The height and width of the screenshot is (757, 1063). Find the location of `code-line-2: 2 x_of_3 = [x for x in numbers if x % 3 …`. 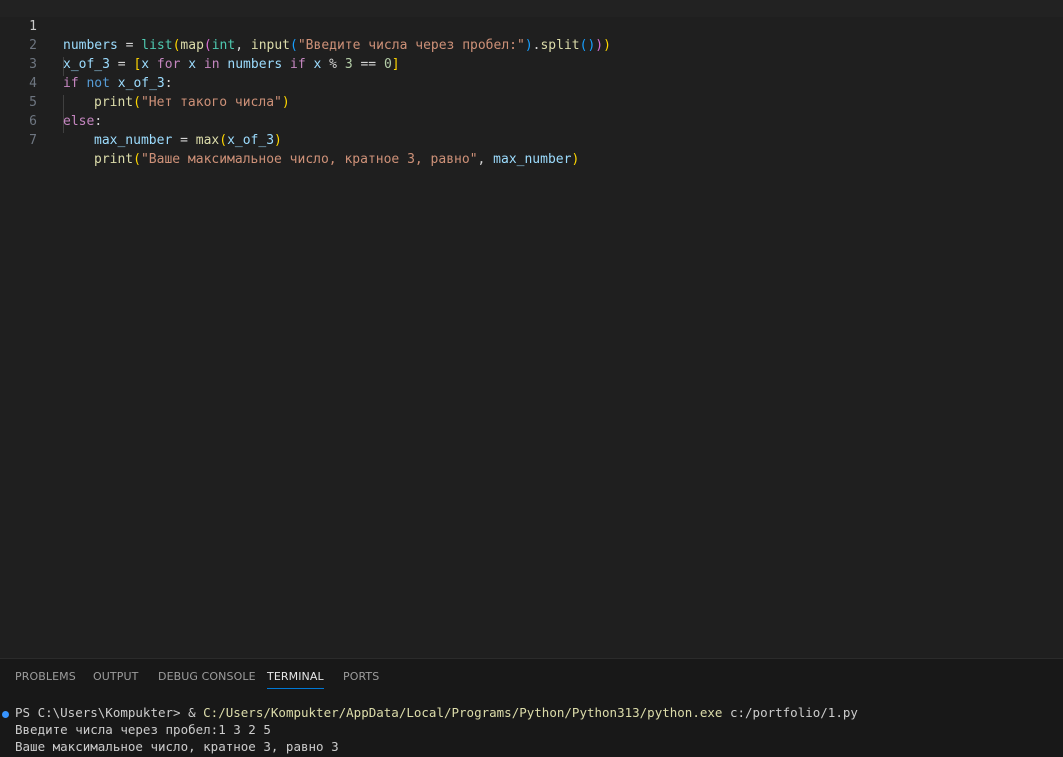

code-line-2: 2 x_of_3 = [x for x in numbers if x % 3 … is located at coordinates (531, 44).